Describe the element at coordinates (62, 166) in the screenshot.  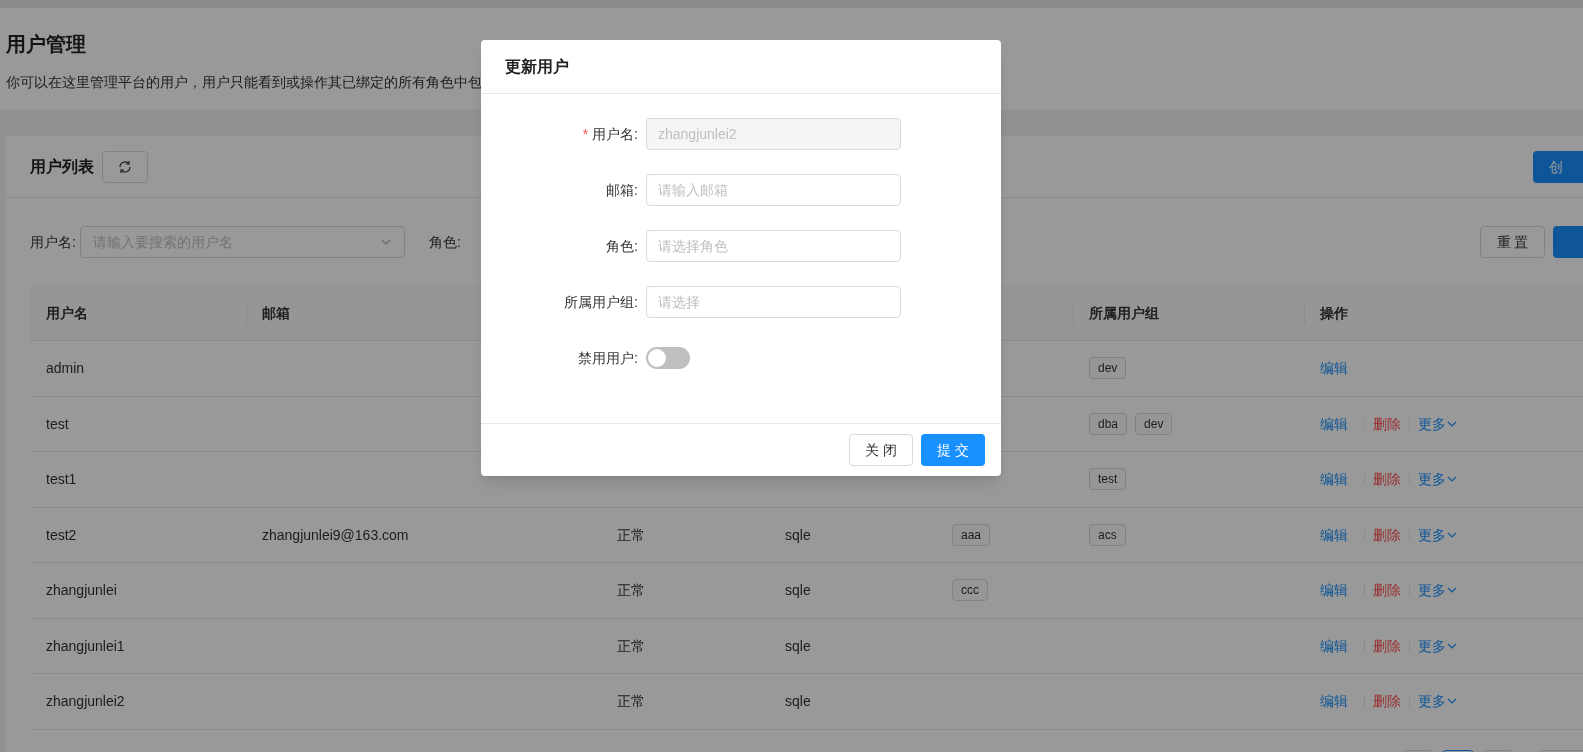
I see `card-title: 用户列表` at that location.